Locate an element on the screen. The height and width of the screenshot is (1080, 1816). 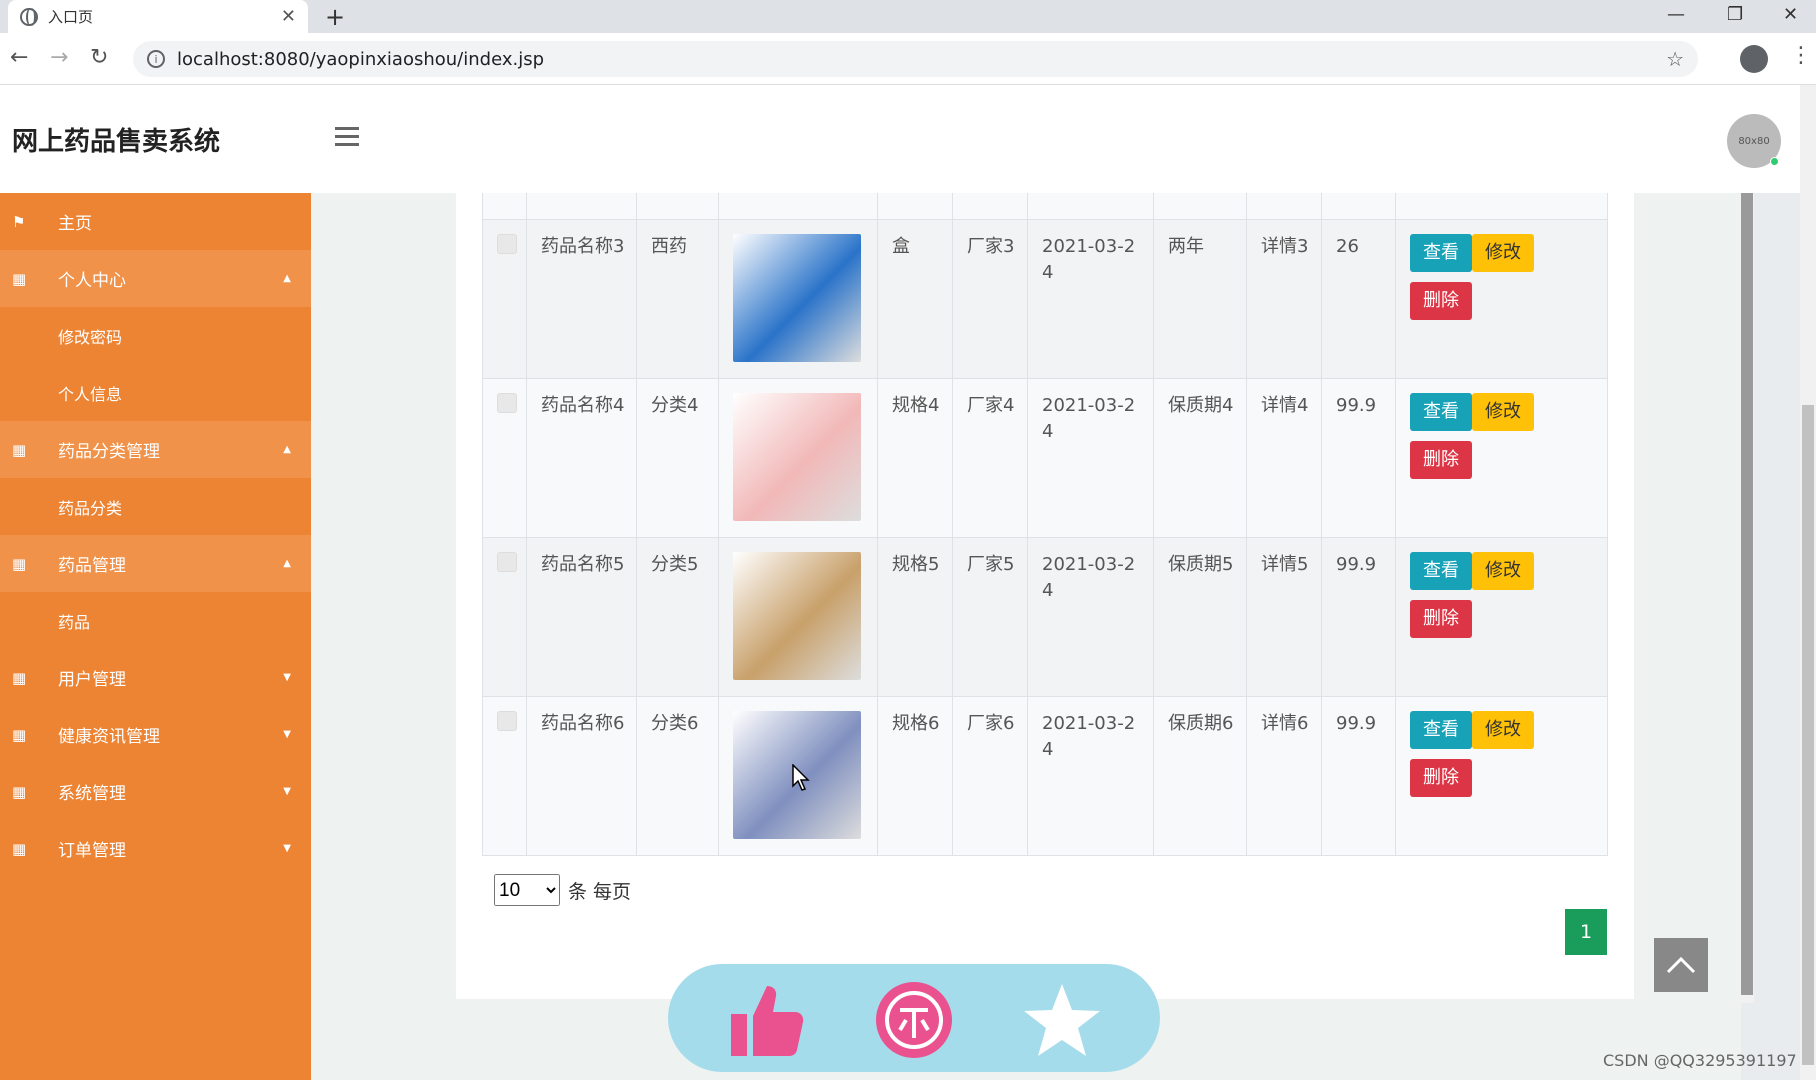
sidebar-subitem-profile: 个人信息 is located at coordinates (155, 392).